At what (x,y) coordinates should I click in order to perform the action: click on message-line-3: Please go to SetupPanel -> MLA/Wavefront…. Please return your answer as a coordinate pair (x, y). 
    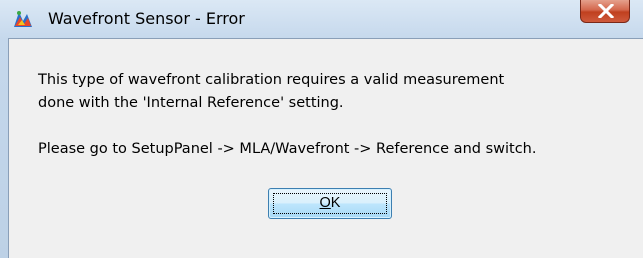
    Looking at the image, I should click on (287, 149).